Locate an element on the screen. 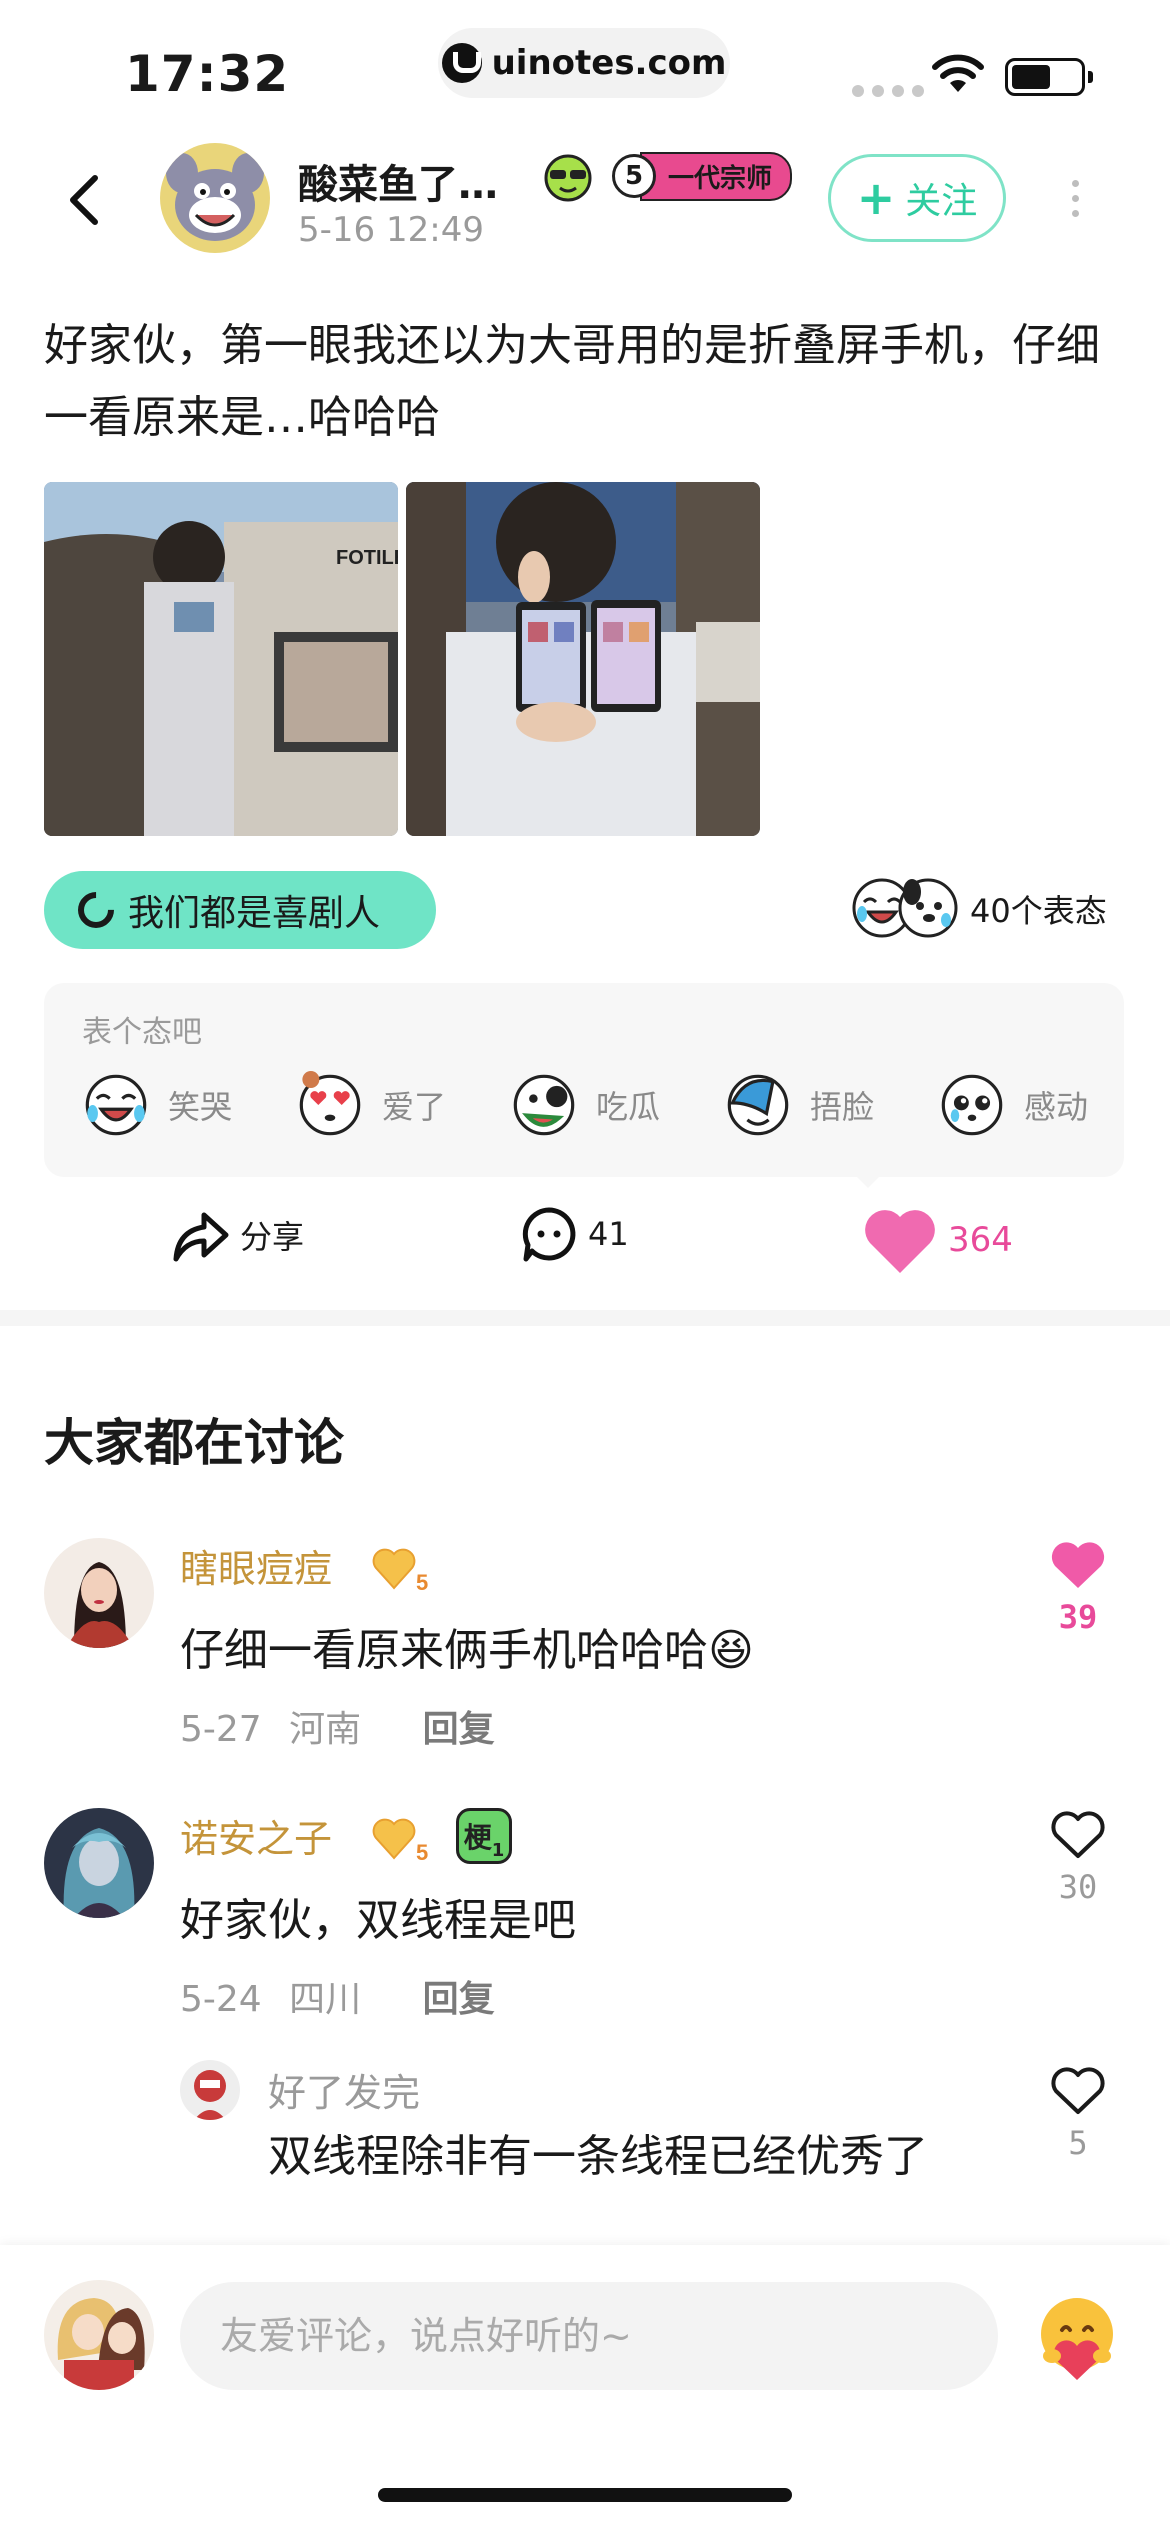 The image size is (1170, 2532). comment-date: 5-24 is located at coordinates (221, 1999).